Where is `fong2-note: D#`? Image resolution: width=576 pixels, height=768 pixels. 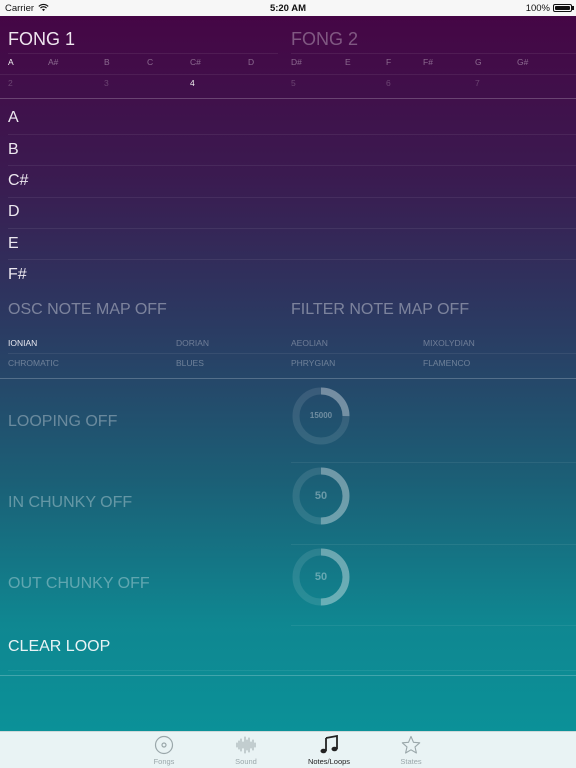 fong2-note: D# is located at coordinates (296, 62).